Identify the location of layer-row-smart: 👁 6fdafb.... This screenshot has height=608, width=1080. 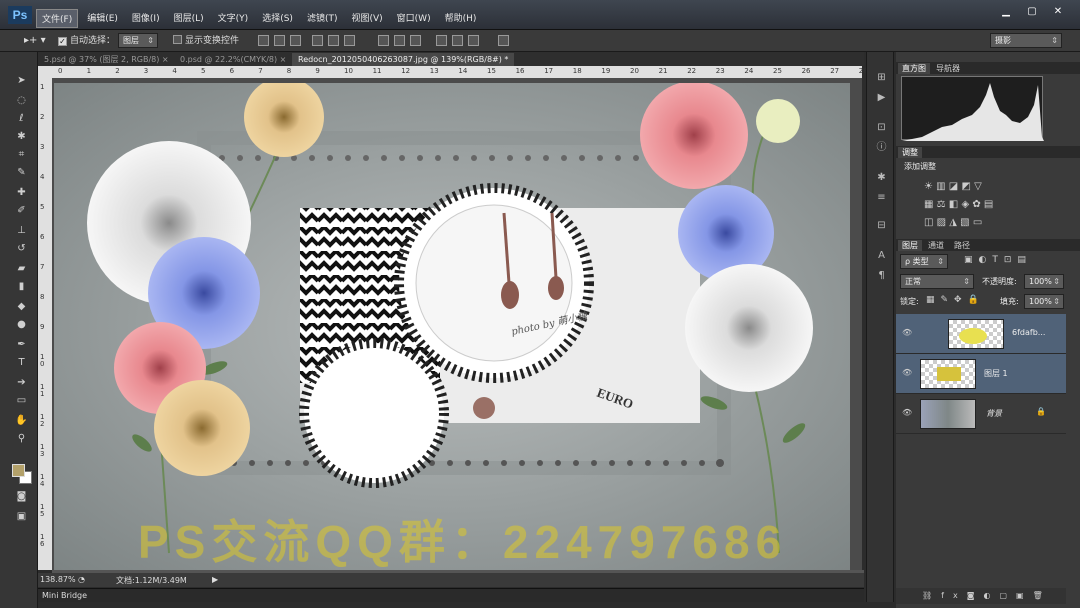
(981, 334).